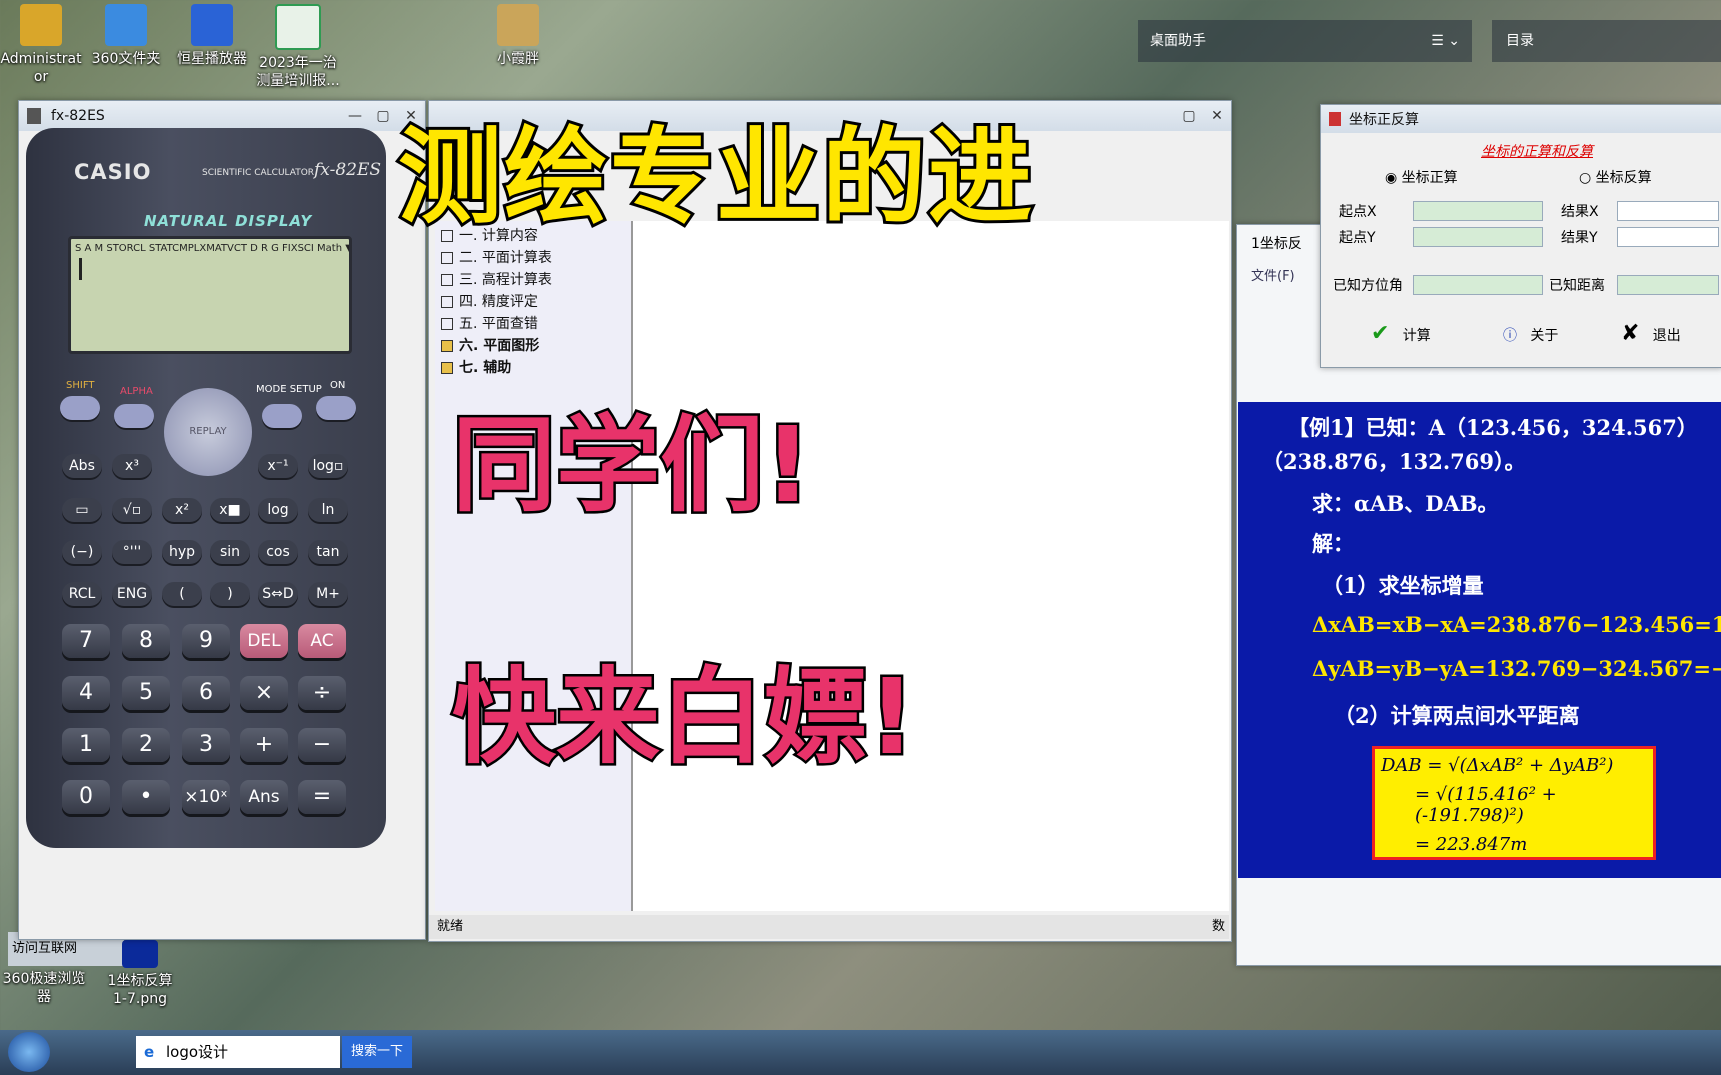  I want to click on slide-line: ΔyAB=yB−yA=132.769−324.567=−191, so click(1516, 668).